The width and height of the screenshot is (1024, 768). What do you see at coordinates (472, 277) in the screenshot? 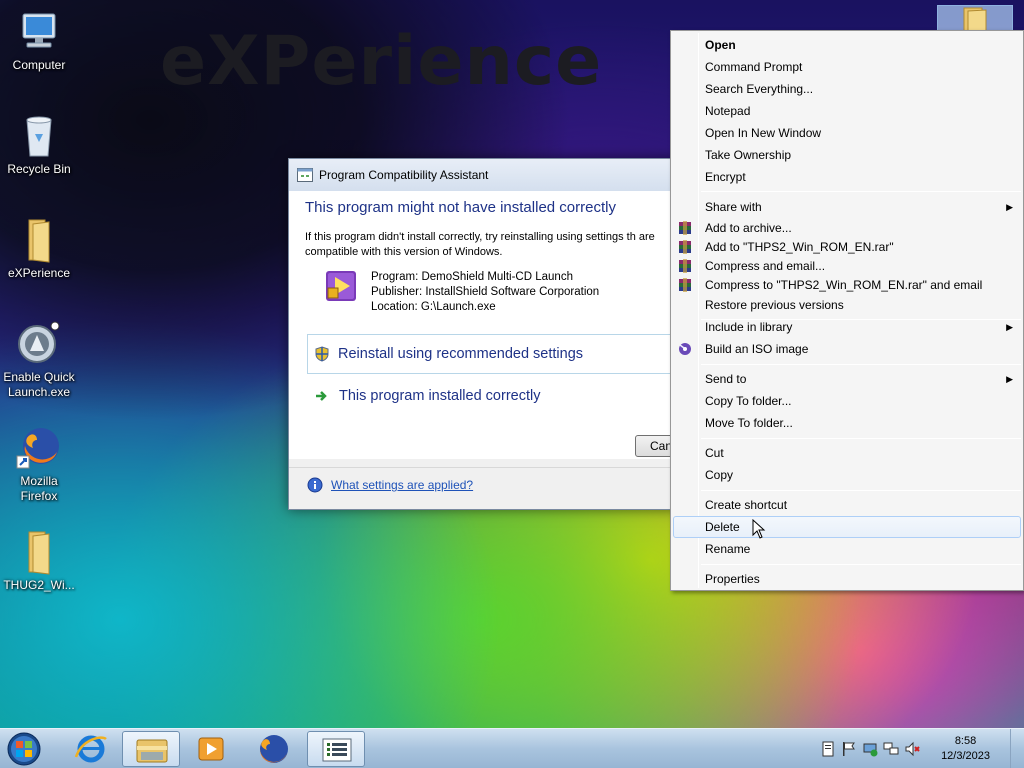
I see `program-name: Program: DemoShield Multi-CD Launch` at bounding box center [472, 277].